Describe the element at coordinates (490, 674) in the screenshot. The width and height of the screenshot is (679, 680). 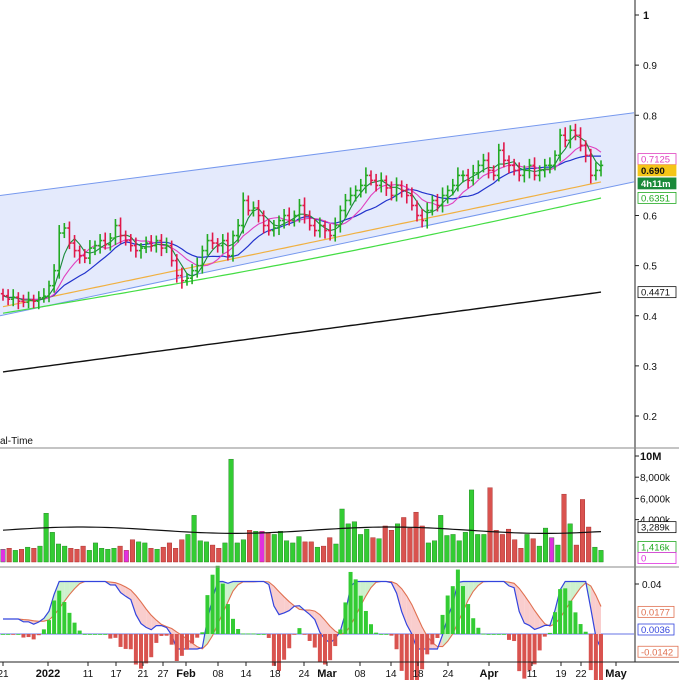
I see `x-tick-label: Apr` at that location.